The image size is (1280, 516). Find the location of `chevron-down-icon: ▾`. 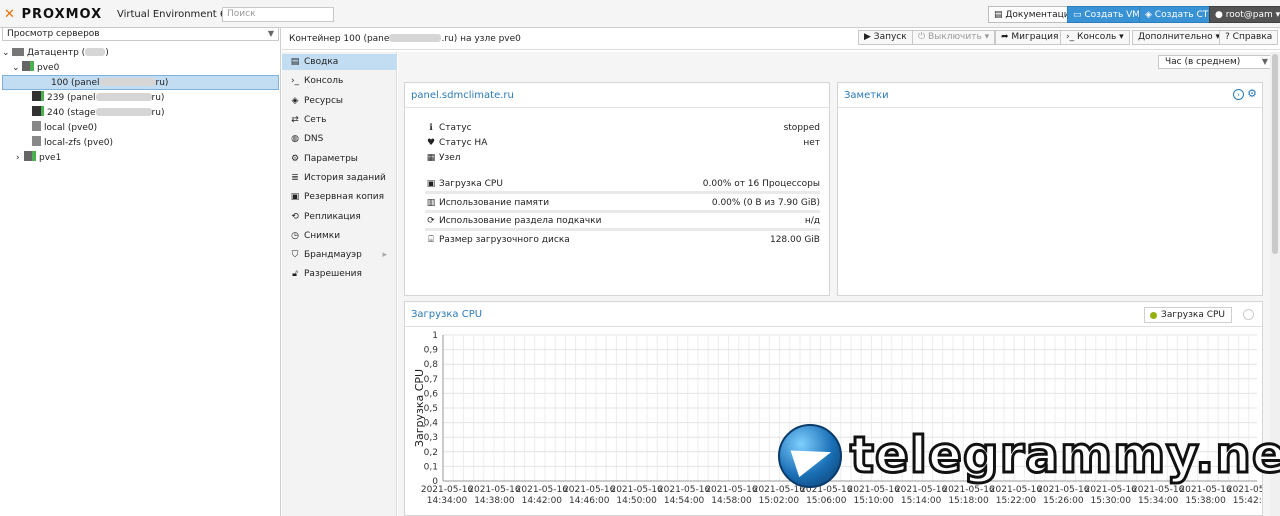

chevron-down-icon: ▾ is located at coordinates (1121, 37).